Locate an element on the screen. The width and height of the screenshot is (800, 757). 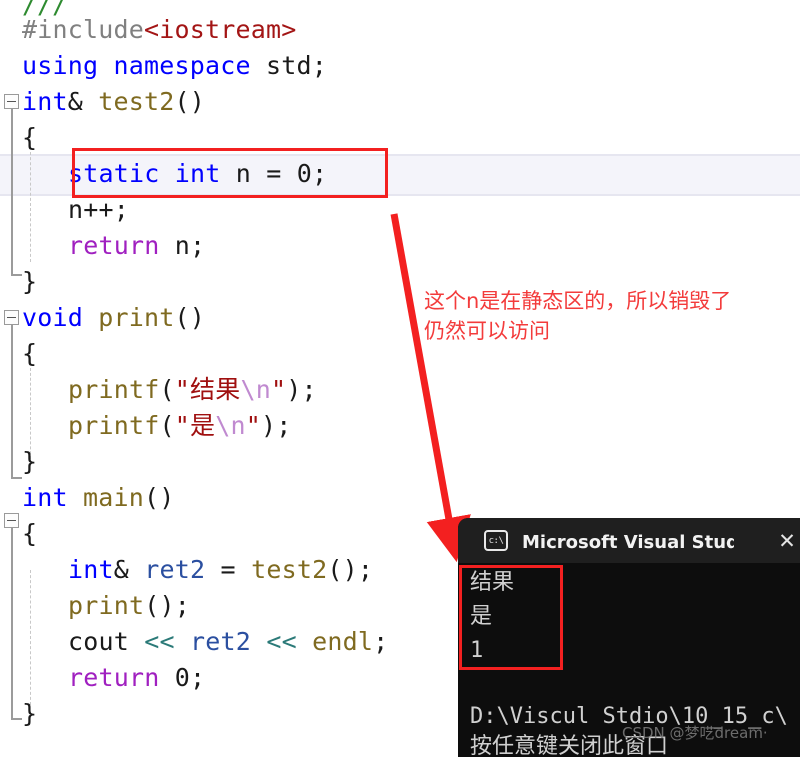
code-token: using namespace is located at coordinates (144, 65).